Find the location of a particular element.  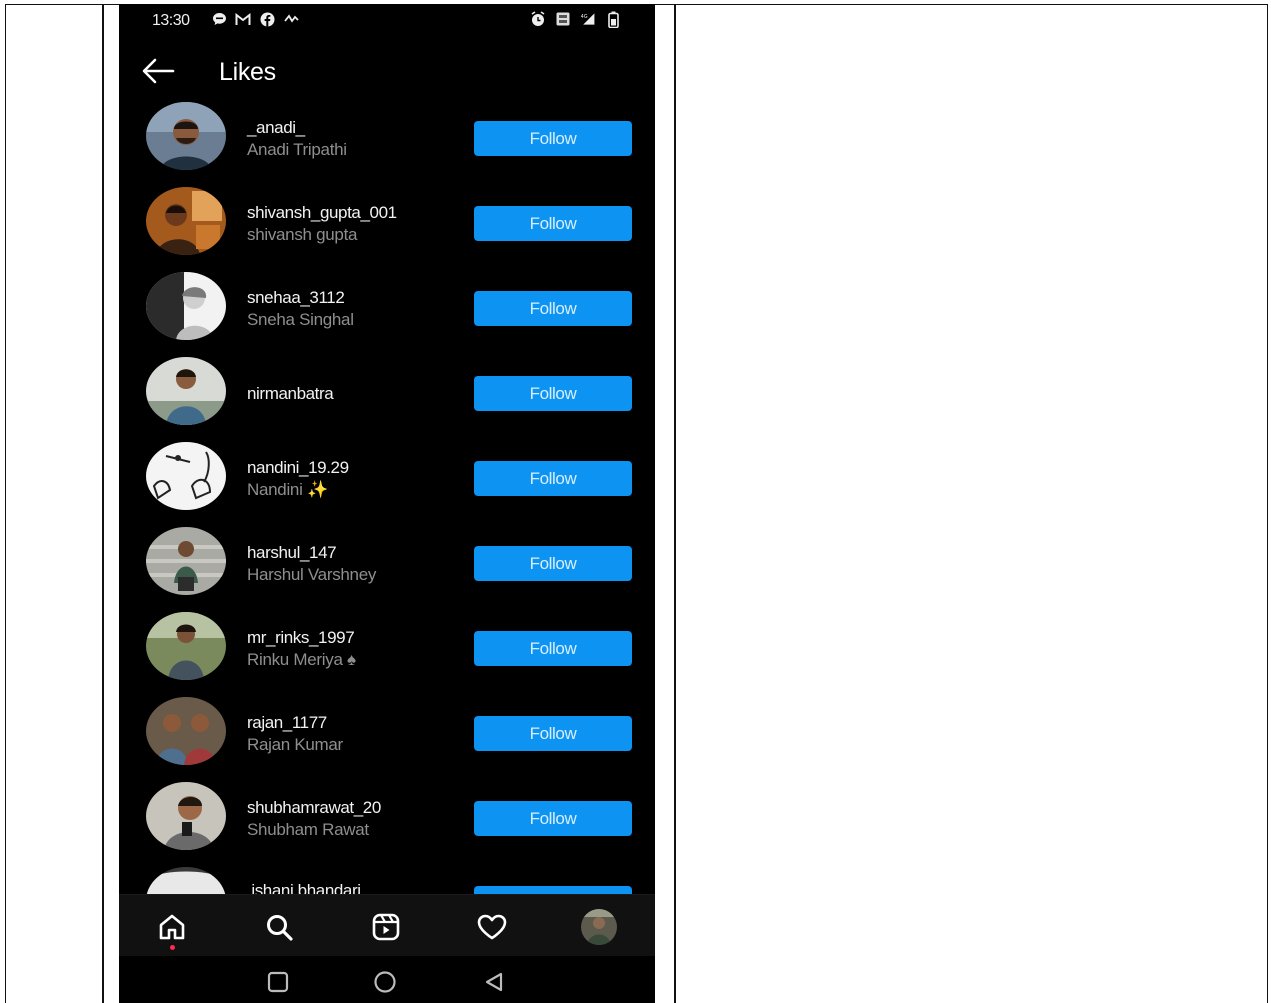

list-item: shubhamrawat_20 Shubham Rawat Follow is located at coordinates (387, 824).